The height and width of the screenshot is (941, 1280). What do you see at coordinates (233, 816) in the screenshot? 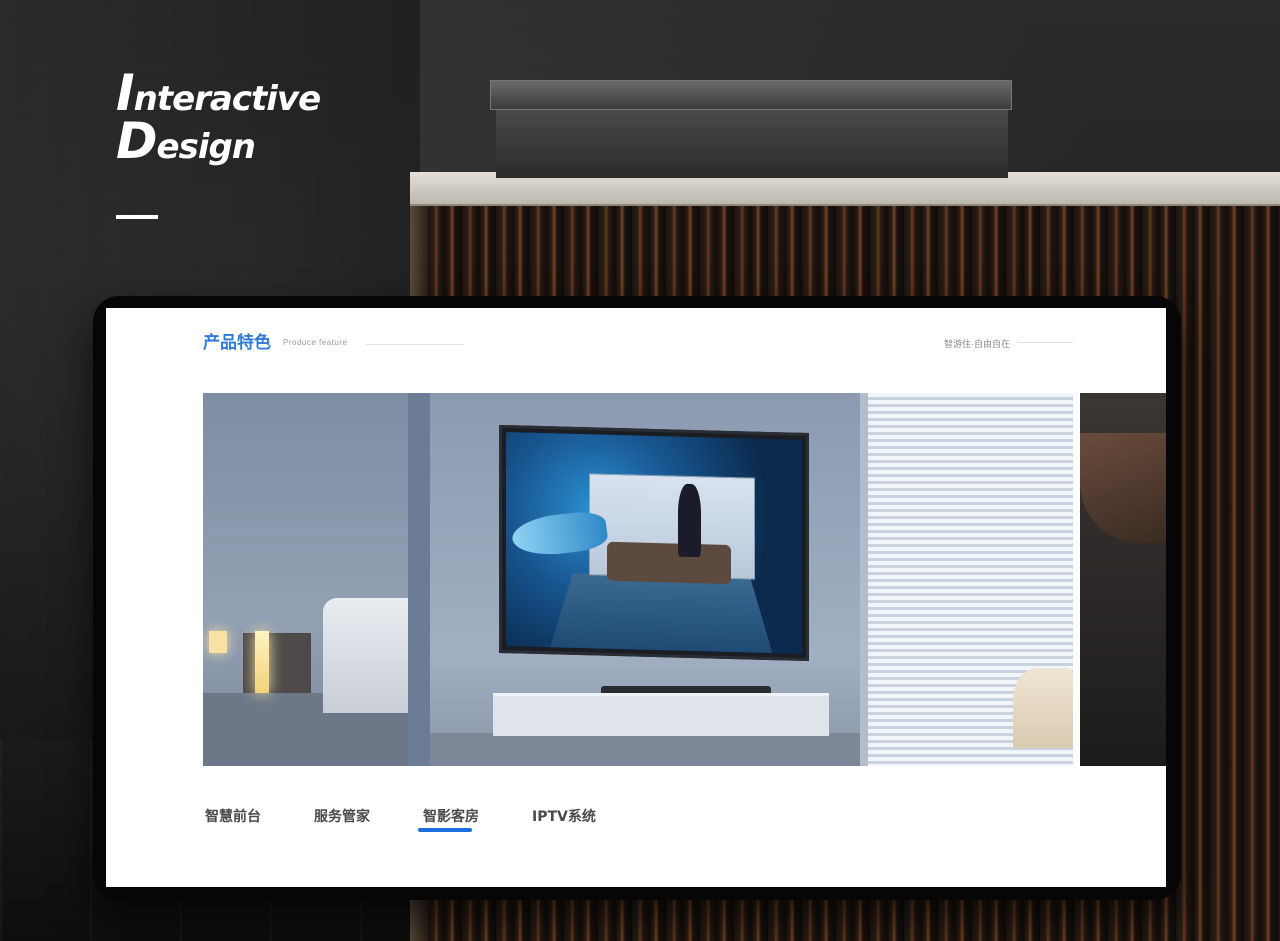
I see `tab-smart-front-desk: 智慧前台` at bounding box center [233, 816].